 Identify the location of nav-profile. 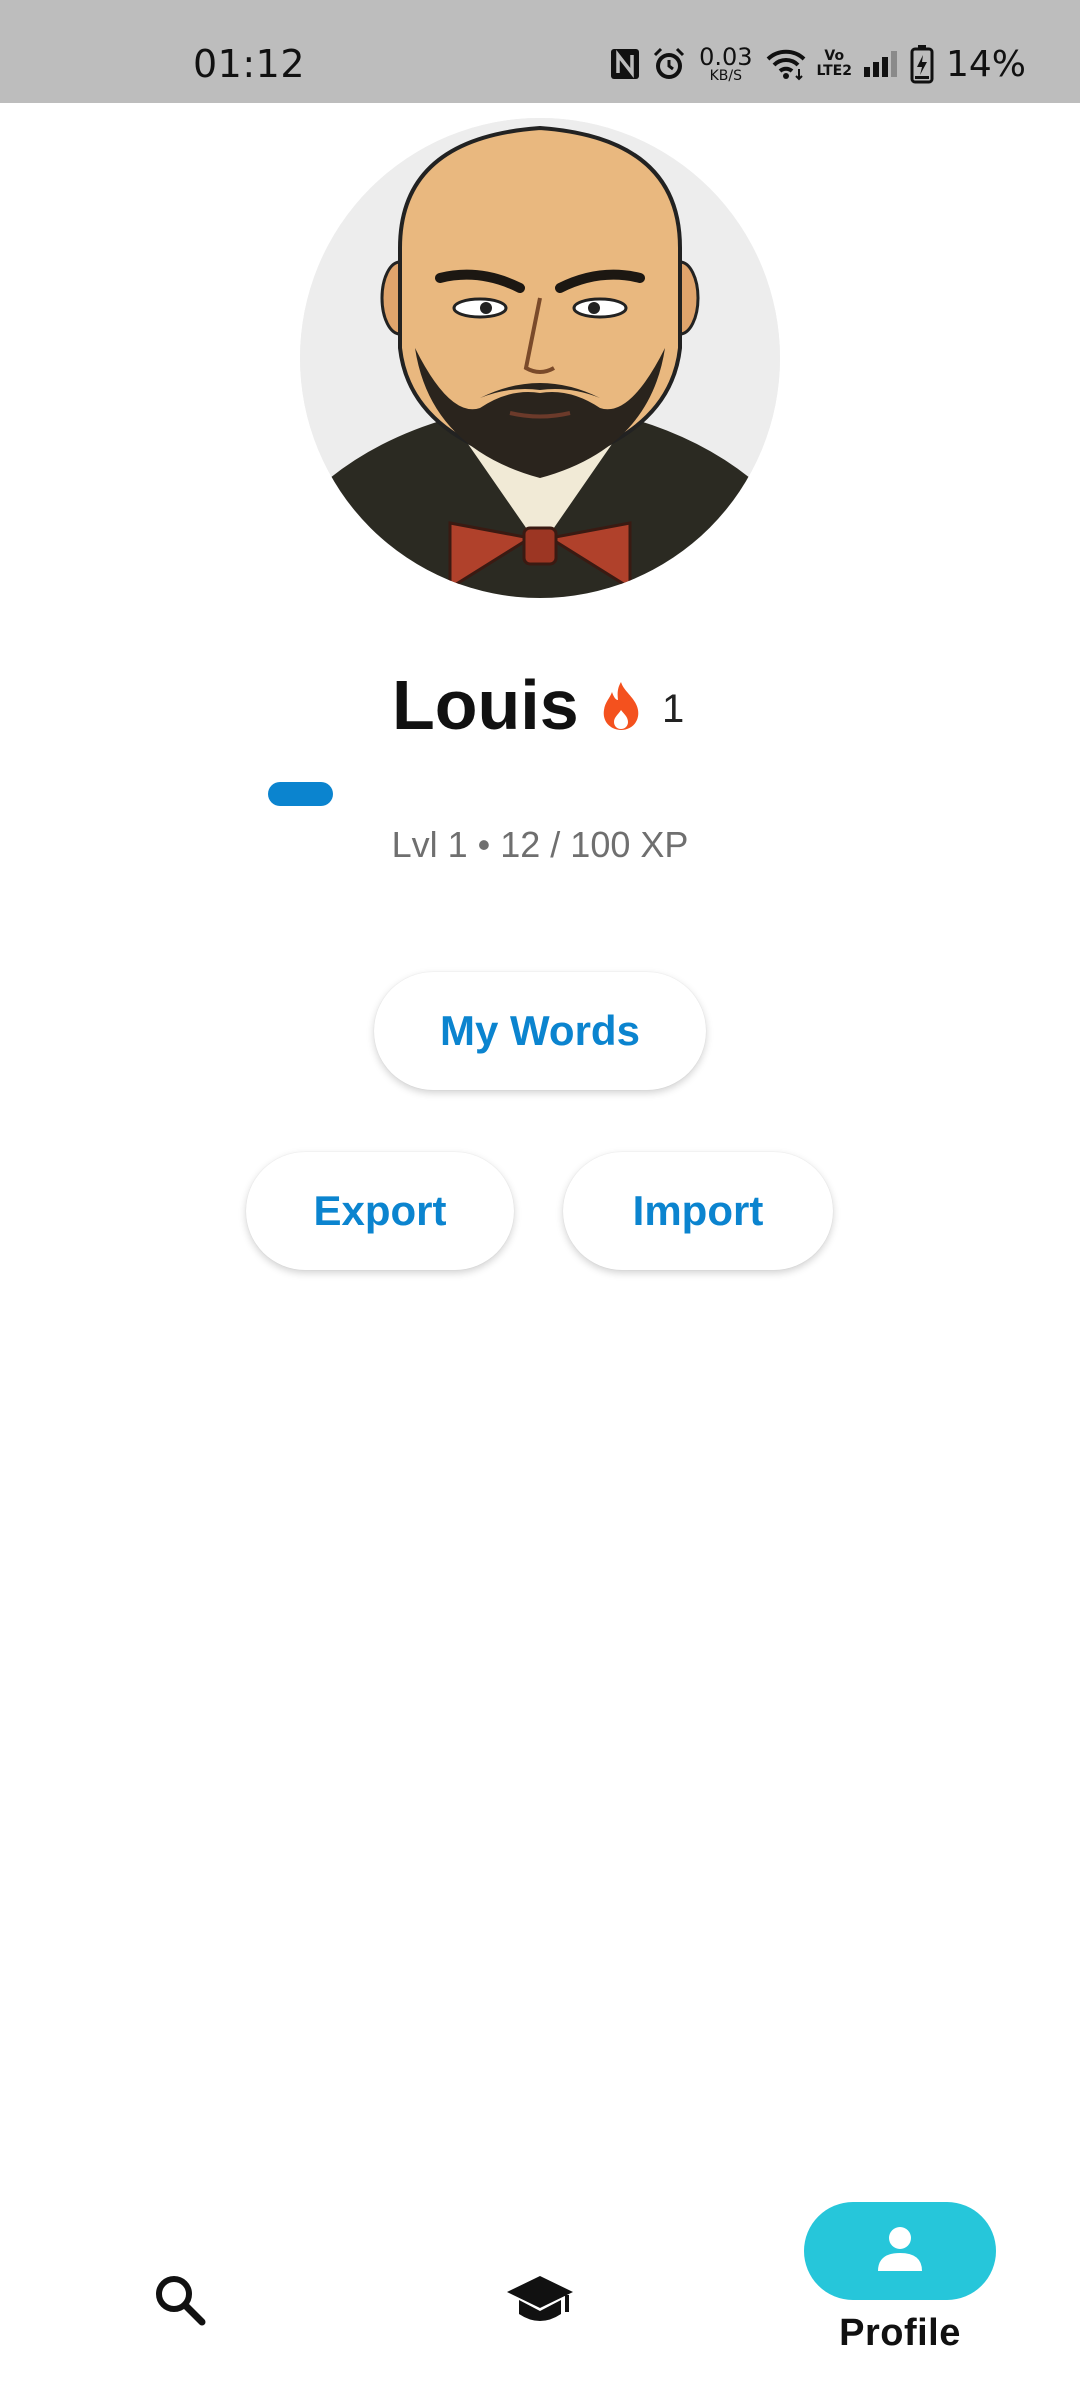
(900, 2251).